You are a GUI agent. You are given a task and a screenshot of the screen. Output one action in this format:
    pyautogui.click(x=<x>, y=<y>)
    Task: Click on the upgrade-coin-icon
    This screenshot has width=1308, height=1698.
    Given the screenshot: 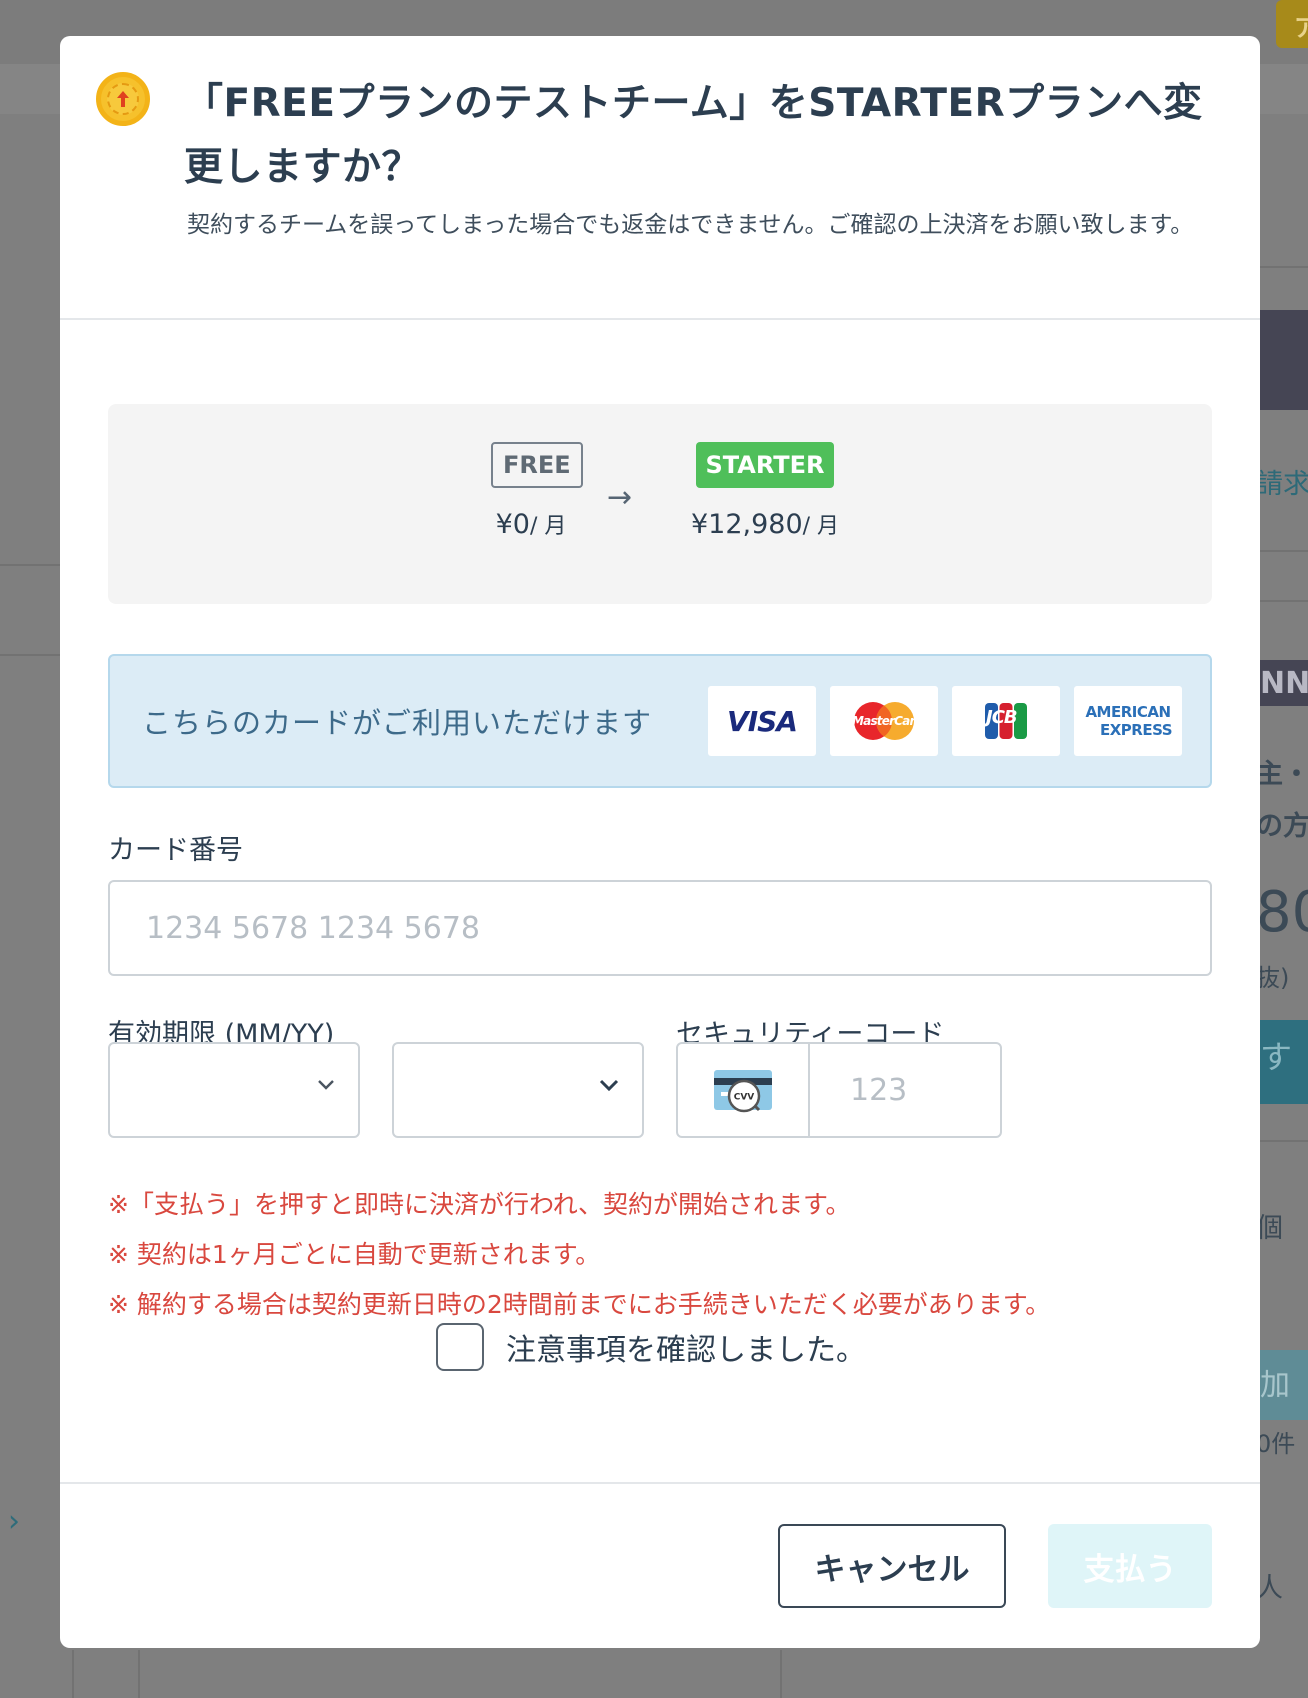 What is the action you would take?
    pyautogui.click(x=123, y=99)
    